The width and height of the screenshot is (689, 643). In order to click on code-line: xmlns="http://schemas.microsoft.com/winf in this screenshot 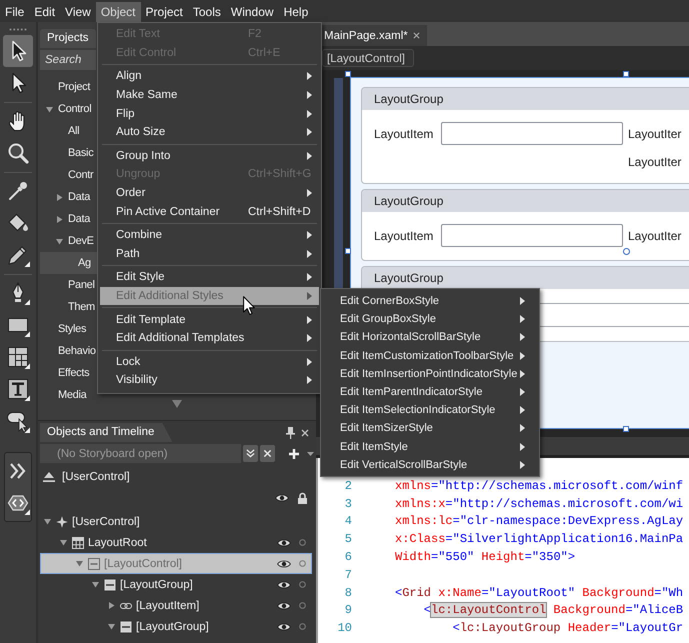, I will do `click(539, 485)`.